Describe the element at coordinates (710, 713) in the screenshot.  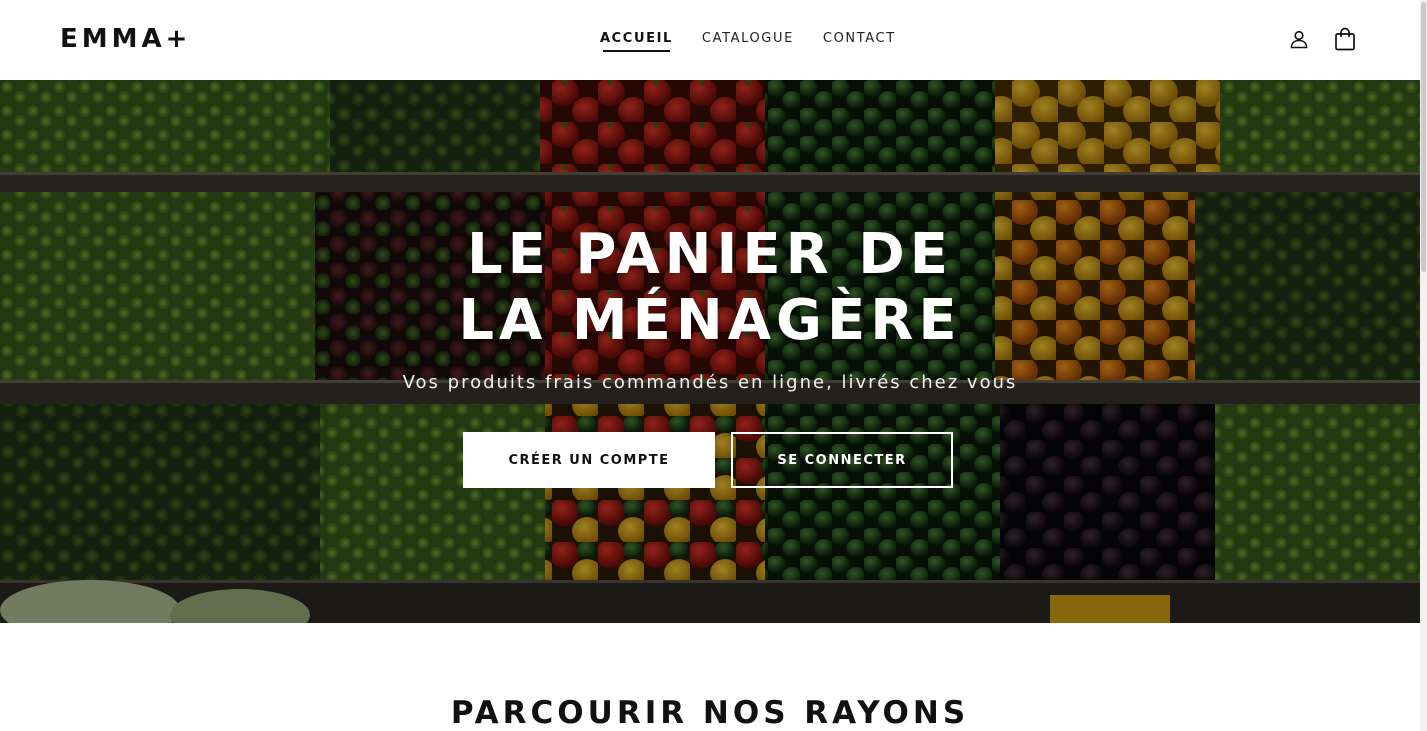
I see `section-title: PARCOURIR NOS RAYONS` at that location.